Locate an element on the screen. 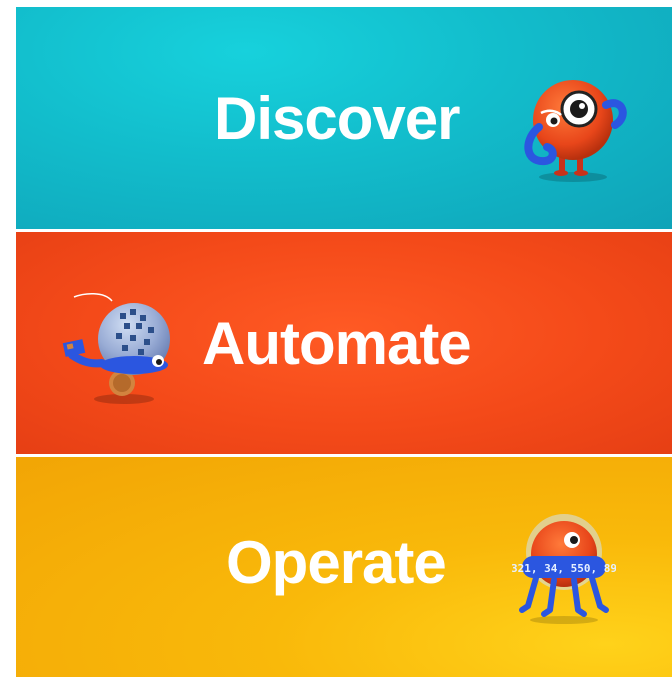 The image size is (672, 677). robot-with-number-ring-icon: 321, 34, 550, 89 is located at coordinates (564, 569).